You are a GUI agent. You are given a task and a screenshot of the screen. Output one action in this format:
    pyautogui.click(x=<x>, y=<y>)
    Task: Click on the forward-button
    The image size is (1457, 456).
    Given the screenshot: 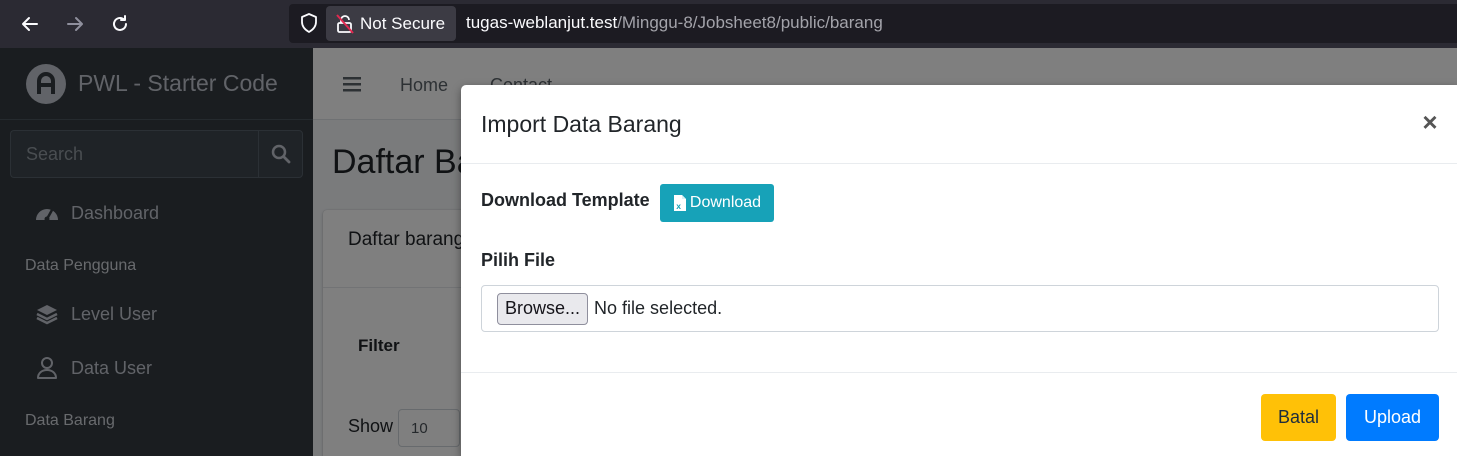 What is the action you would take?
    pyautogui.click(x=75, y=24)
    